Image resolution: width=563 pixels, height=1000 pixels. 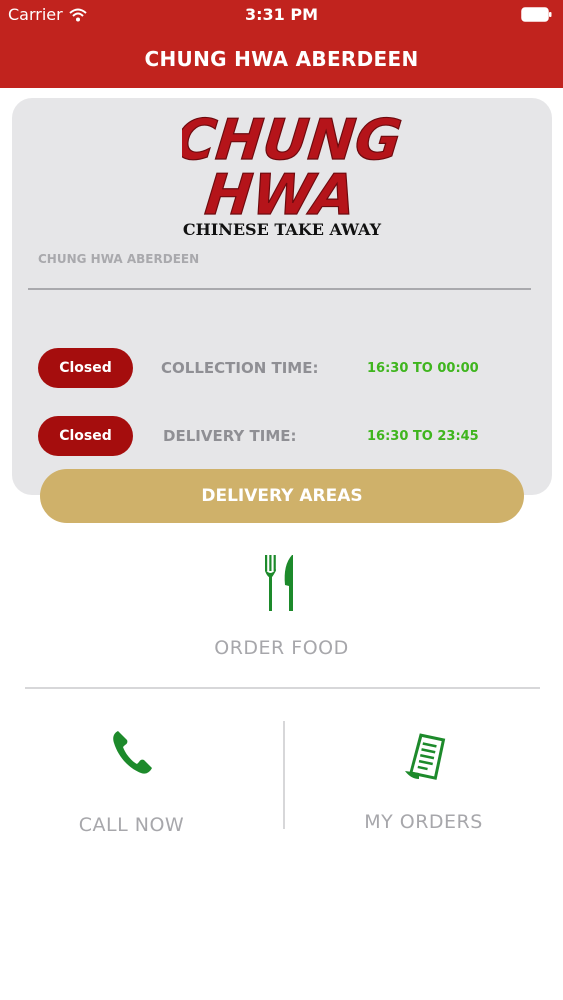 I want to click on fork-knife-icon, so click(x=281, y=583).